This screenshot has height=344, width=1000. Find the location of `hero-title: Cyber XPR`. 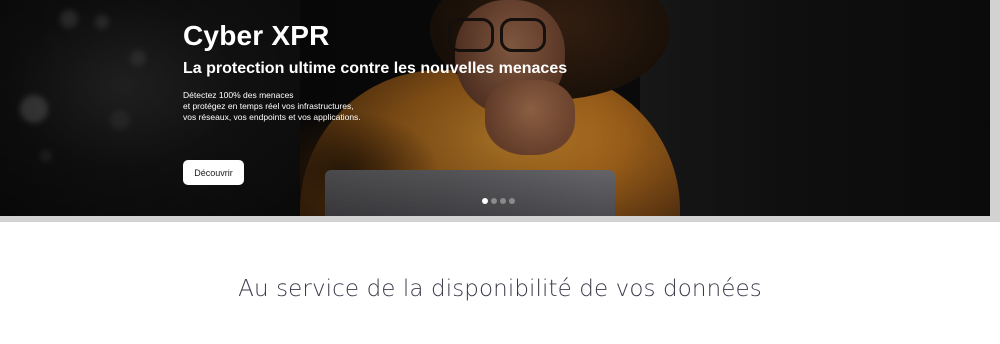

hero-title: Cyber XPR is located at coordinates (256, 35).